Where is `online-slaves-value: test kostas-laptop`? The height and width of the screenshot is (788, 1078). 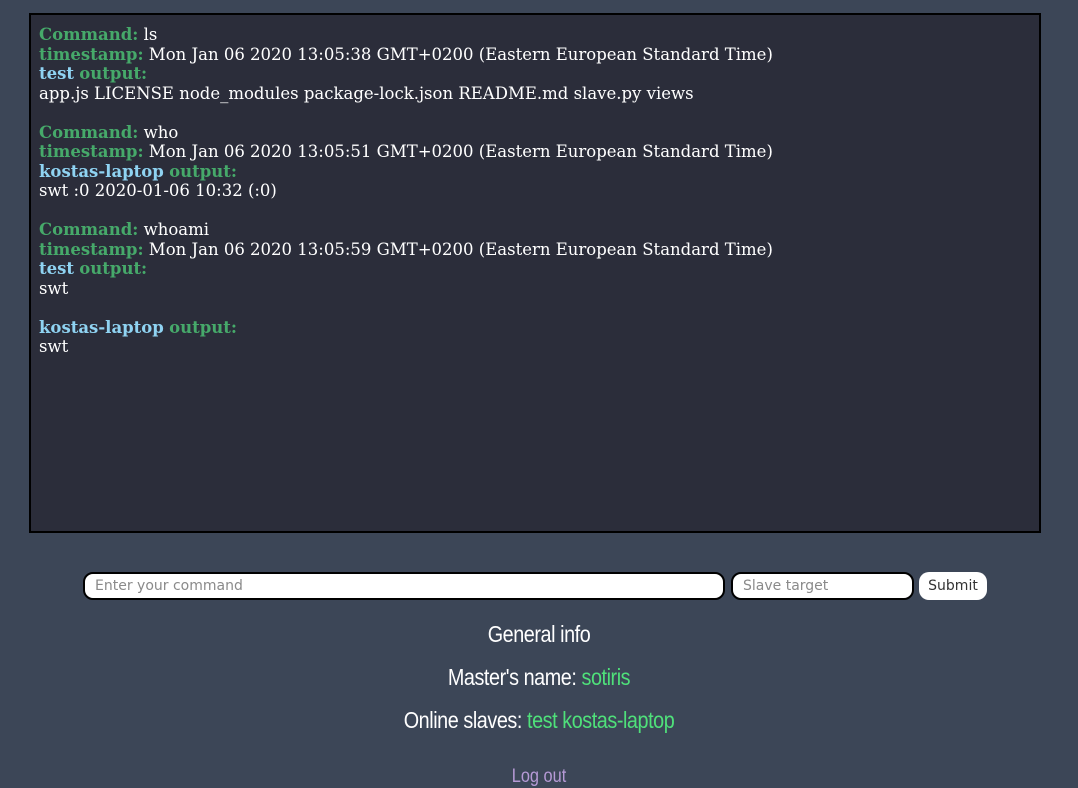
online-slaves-value: test kostas-laptop is located at coordinates (601, 720).